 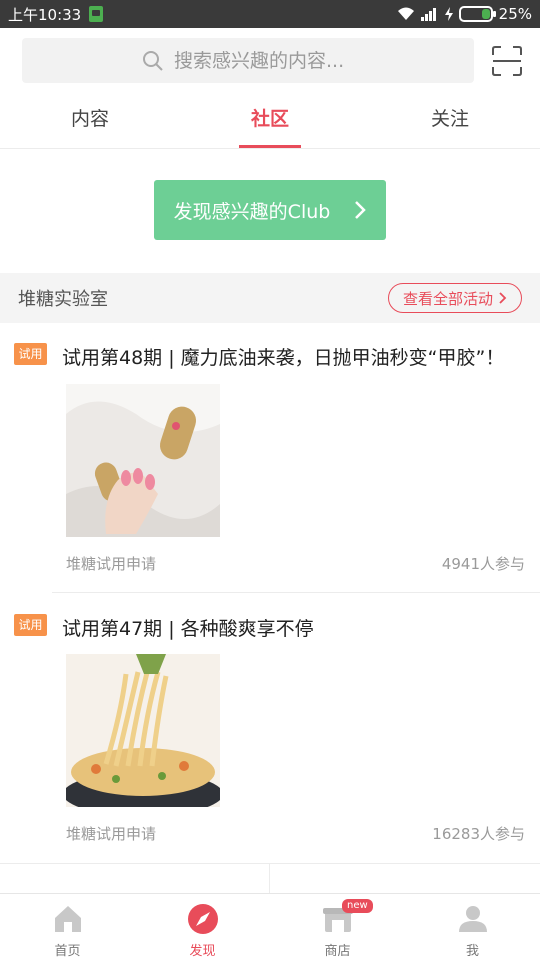 What do you see at coordinates (153, 60) in the screenshot?
I see `search-icon` at bounding box center [153, 60].